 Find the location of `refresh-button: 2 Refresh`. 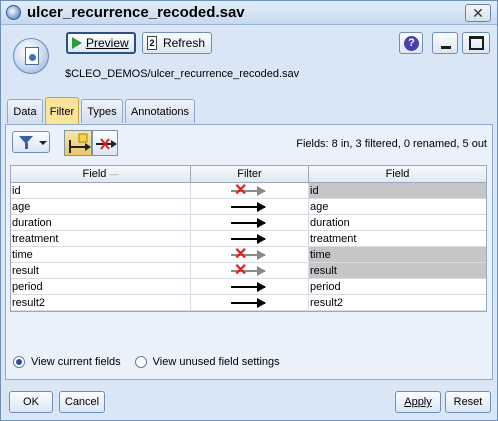

refresh-button: 2 Refresh is located at coordinates (177, 43).